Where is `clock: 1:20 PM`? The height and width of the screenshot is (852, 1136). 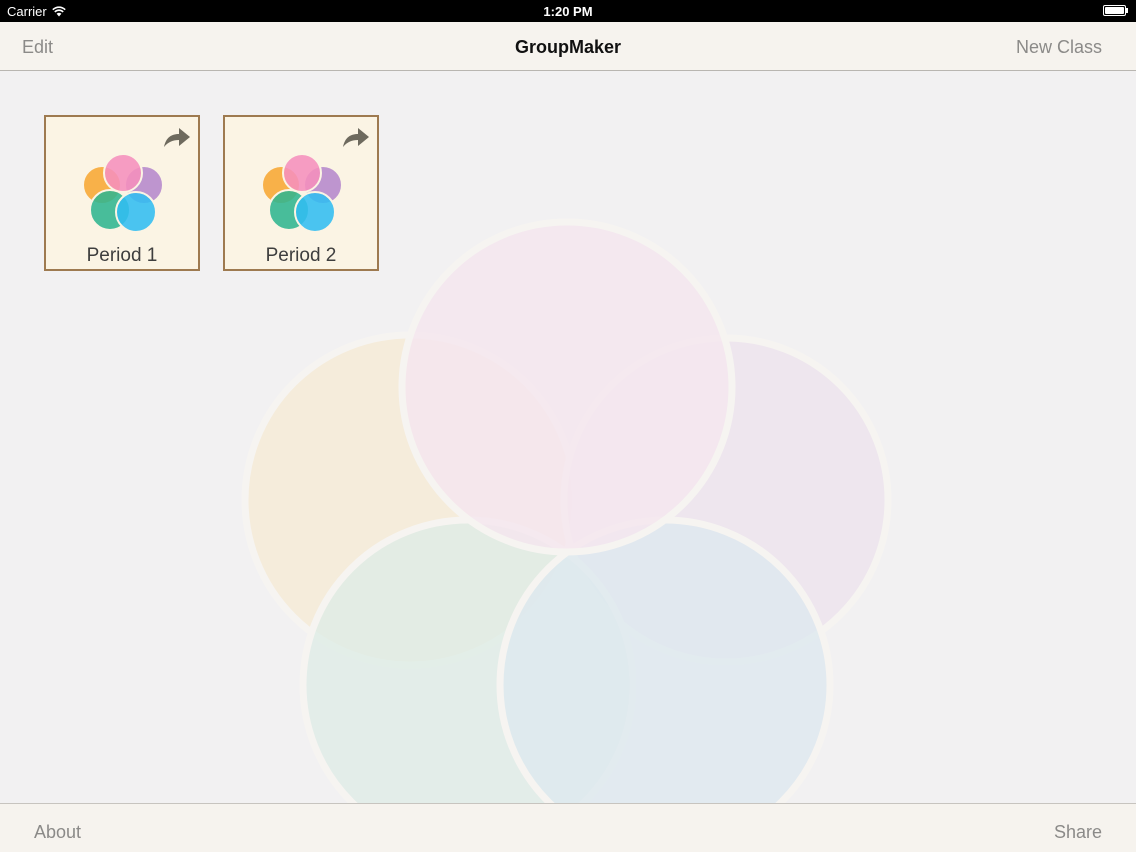
clock: 1:20 PM is located at coordinates (568, 11).